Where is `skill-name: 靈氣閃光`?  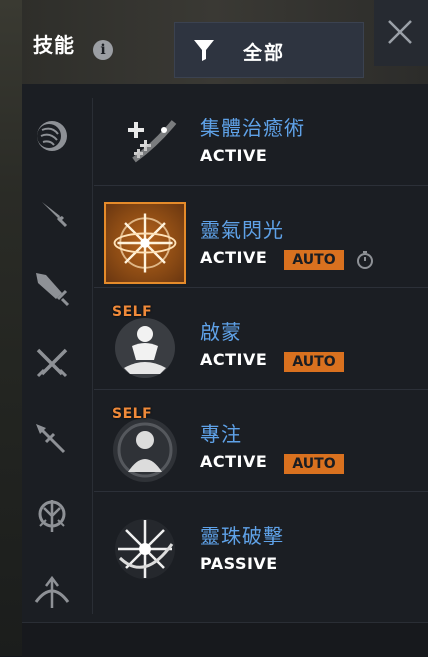
skill-name: 靈氣閃光 is located at coordinates (242, 230).